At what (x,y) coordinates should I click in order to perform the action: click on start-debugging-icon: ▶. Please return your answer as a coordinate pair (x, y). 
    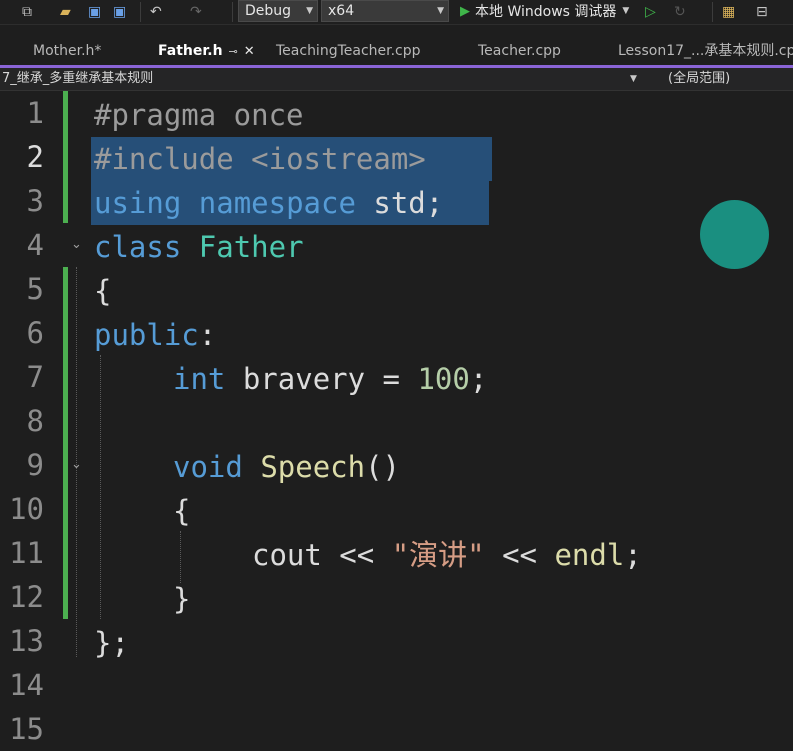
    Looking at the image, I should click on (465, 11).